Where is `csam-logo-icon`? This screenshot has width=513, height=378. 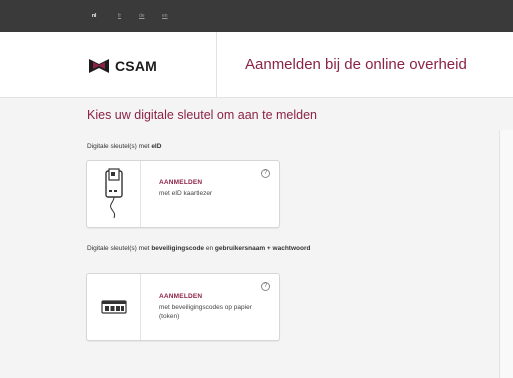
csam-logo-icon is located at coordinates (99, 66).